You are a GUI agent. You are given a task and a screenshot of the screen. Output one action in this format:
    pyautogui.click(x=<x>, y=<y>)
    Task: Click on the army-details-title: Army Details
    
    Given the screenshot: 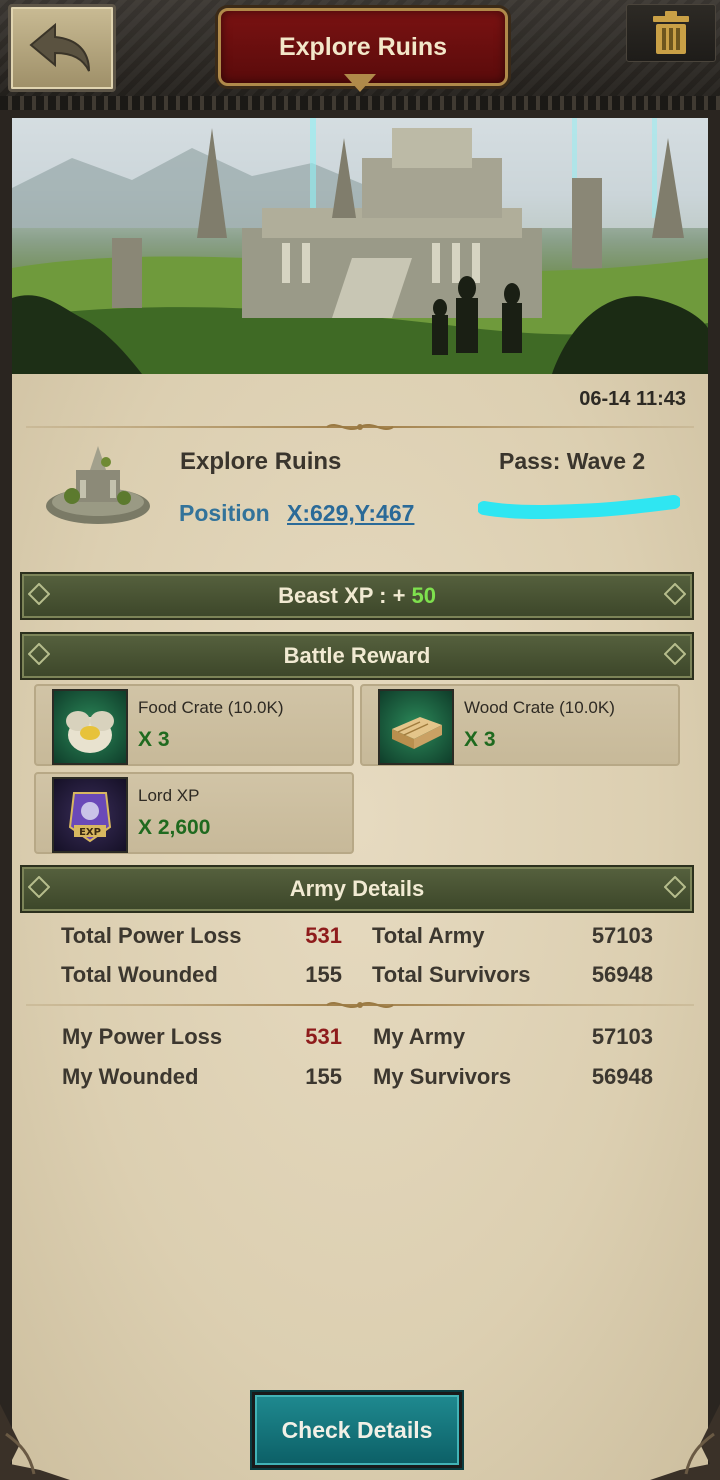 What is the action you would take?
    pyautogui.click(x=357, y=888)
    